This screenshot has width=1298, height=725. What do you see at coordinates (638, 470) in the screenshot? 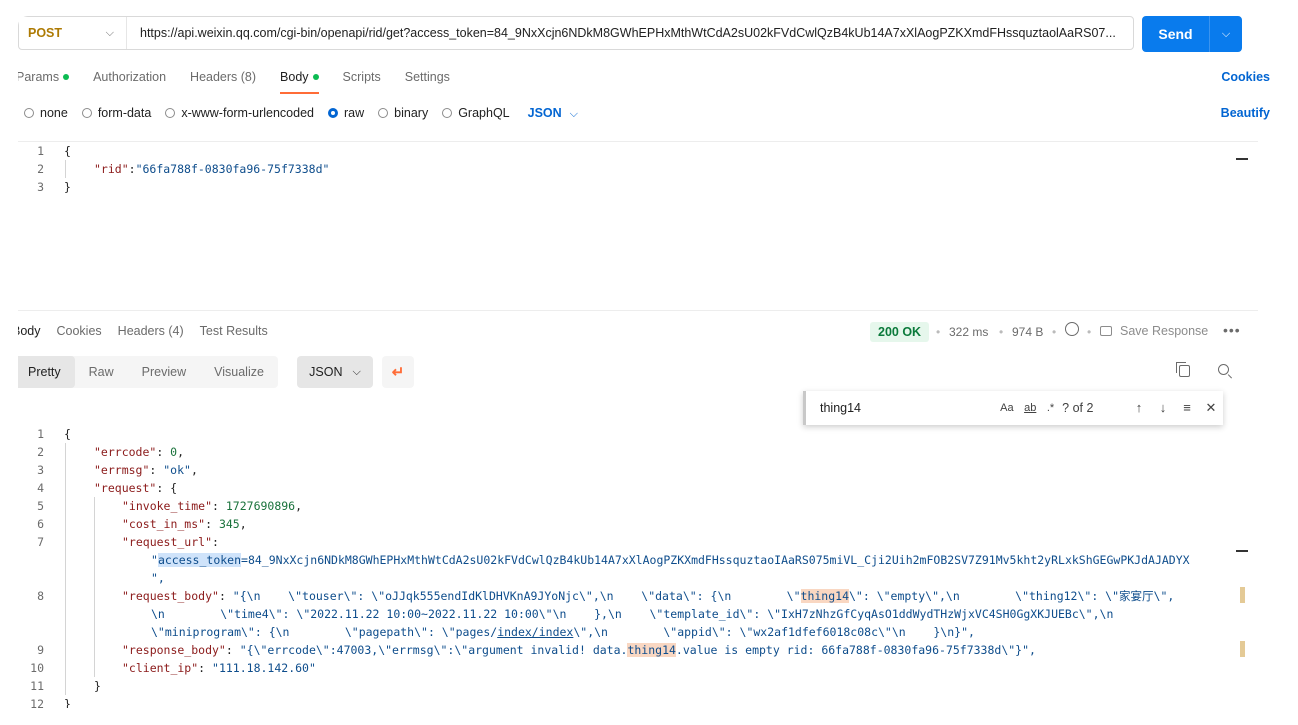
I see `code-line: 3 "errmsg": "ok",` at bounding box center [638, 470].